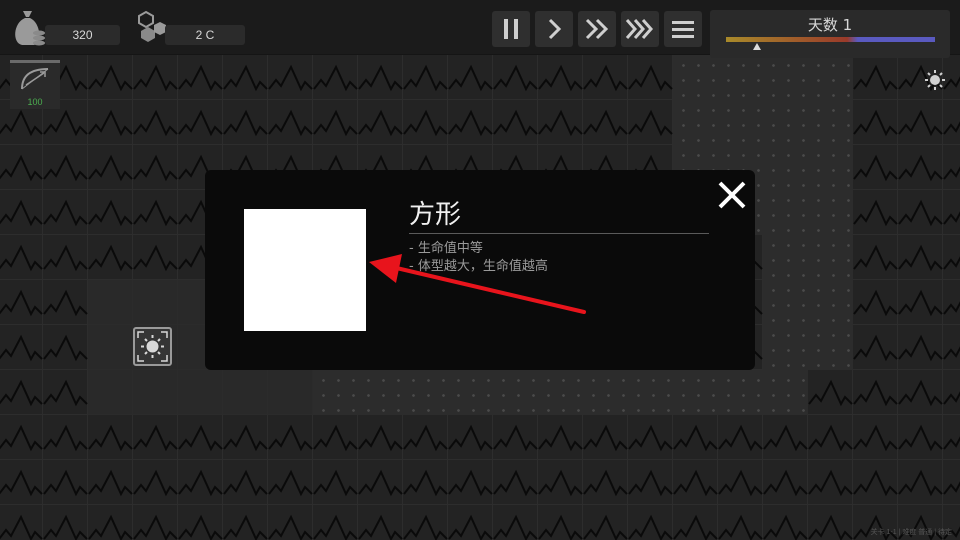 The image size is (960, 540). I want to click on close-button, so click(732, 195).